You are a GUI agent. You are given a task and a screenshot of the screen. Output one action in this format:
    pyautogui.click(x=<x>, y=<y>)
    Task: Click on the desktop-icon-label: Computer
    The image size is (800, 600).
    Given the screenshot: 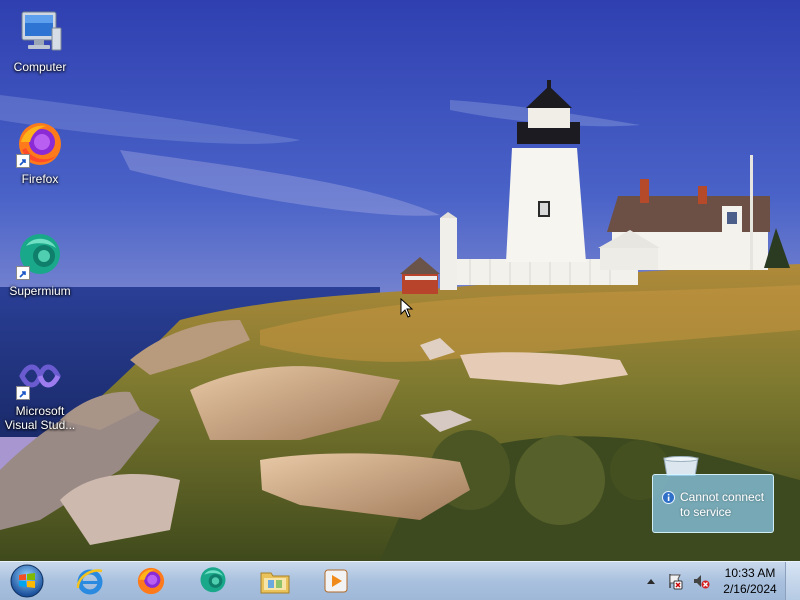 What is the action you would take?
    pyautogui.click(x=40, y=67)
    